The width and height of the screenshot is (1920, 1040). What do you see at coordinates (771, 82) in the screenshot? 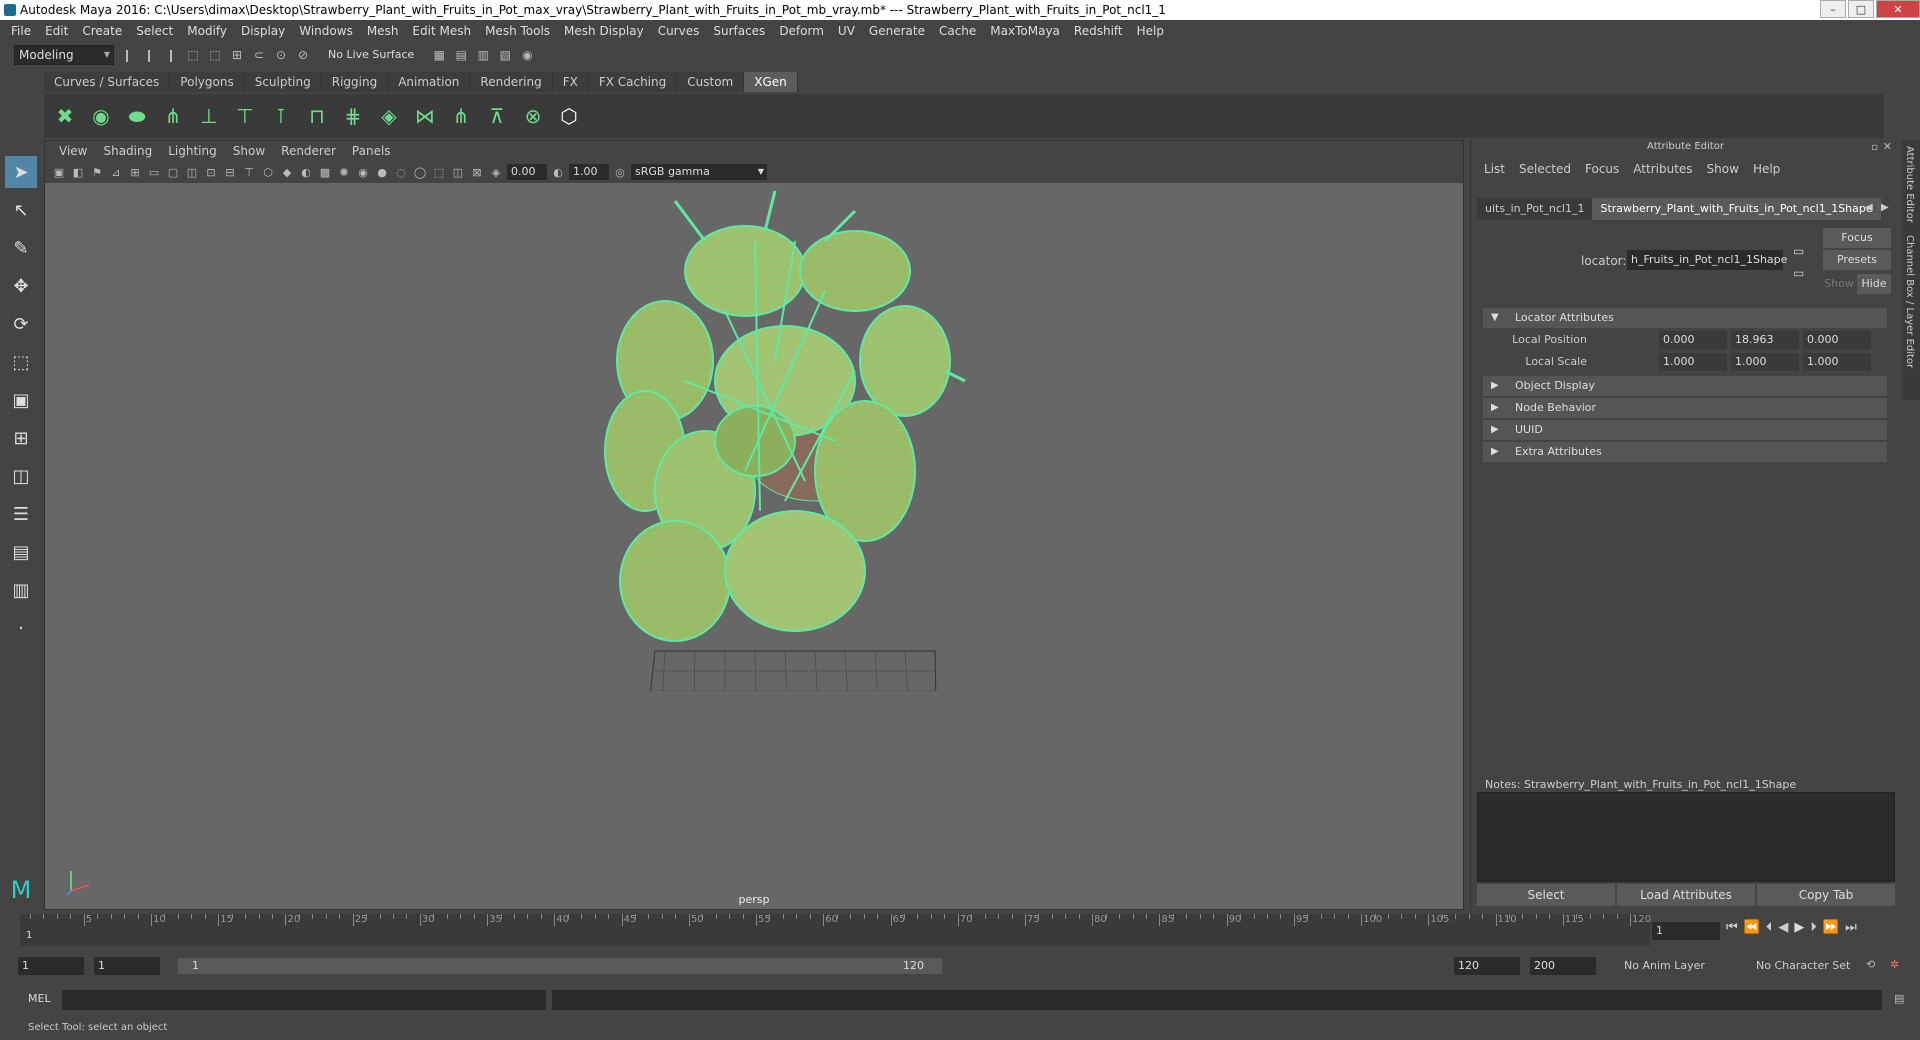
I see `shelf-tab-xgen: XGen` at bounding box center [771, 82].